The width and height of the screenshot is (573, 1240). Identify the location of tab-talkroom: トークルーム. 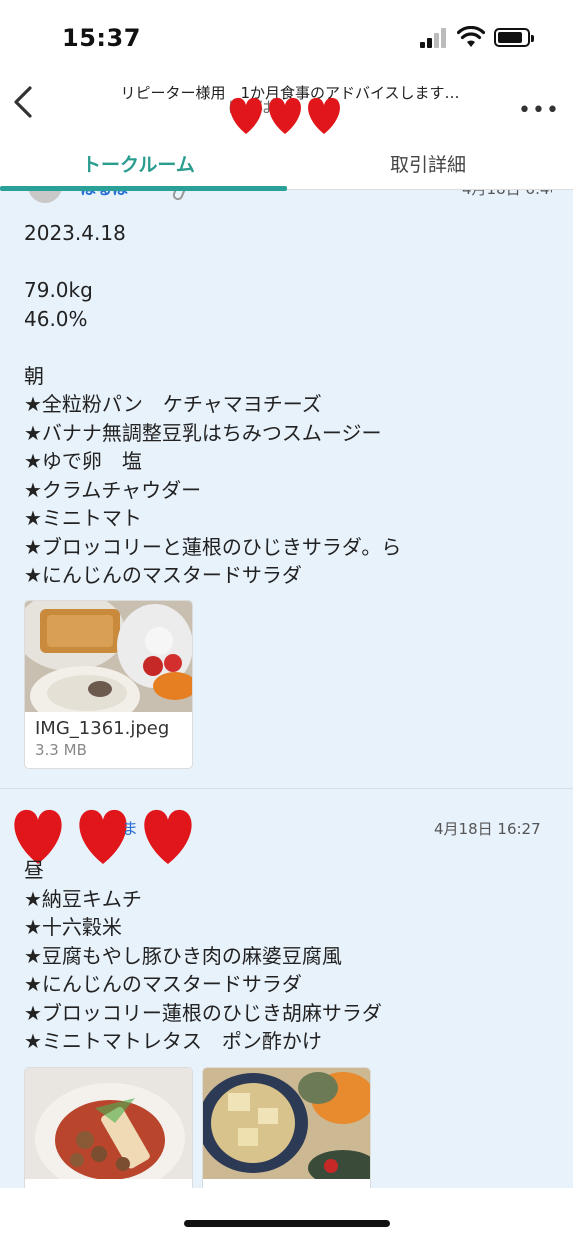
(138, 163).